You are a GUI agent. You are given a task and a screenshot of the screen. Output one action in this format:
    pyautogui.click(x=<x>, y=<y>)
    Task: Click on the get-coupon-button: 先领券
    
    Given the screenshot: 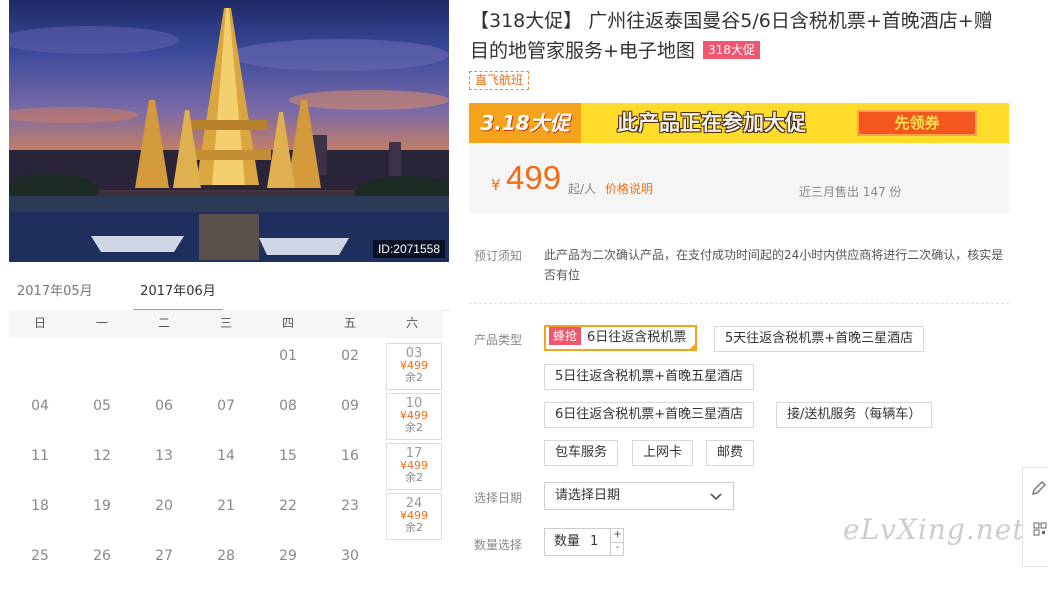 What is the action you would take?
    pyautogui.click(x=917, y=123)
    